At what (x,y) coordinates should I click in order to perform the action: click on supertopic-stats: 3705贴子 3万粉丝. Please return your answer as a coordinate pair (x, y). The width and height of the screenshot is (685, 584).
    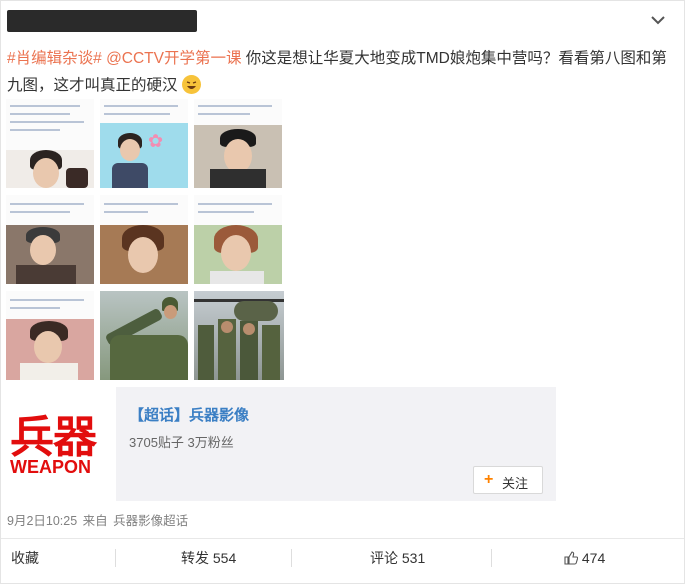
    Looking at the image, I should click on (181, 442).